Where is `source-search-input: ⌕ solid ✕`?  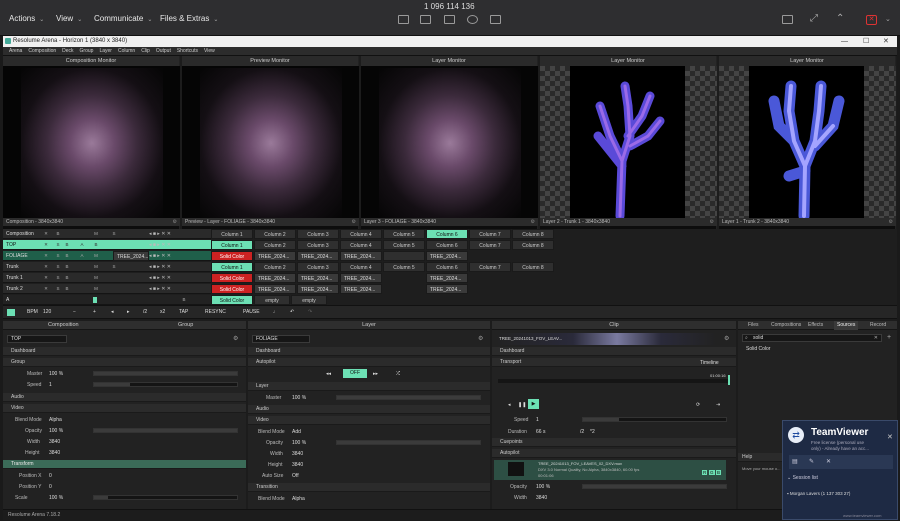 source-search-input: ⌕ solid ✕ is located at coordinates (812, 338).